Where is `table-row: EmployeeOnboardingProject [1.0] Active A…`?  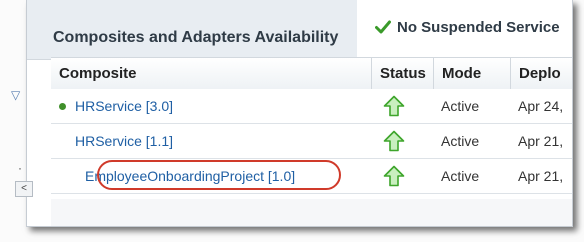
table-row: EmployeeOnboardingProject [1.0] Active A… is located at coordinates (311, 176).